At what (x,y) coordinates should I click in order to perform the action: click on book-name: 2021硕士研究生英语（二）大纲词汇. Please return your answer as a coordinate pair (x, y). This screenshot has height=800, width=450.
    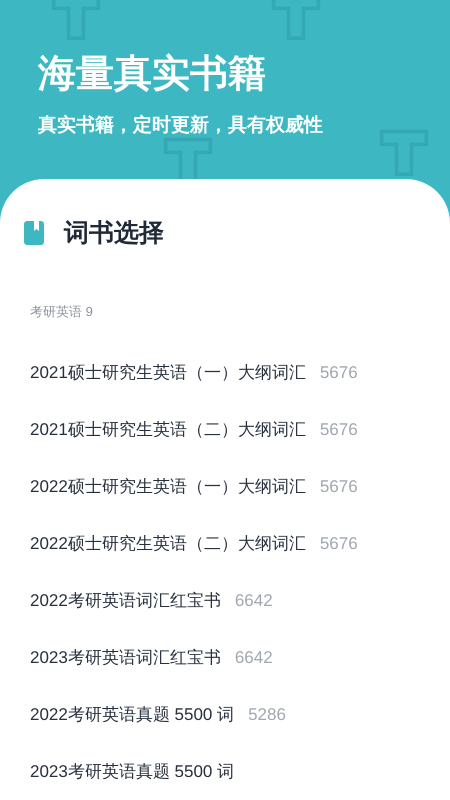
    Looking at the image, I should click on (168, 429).